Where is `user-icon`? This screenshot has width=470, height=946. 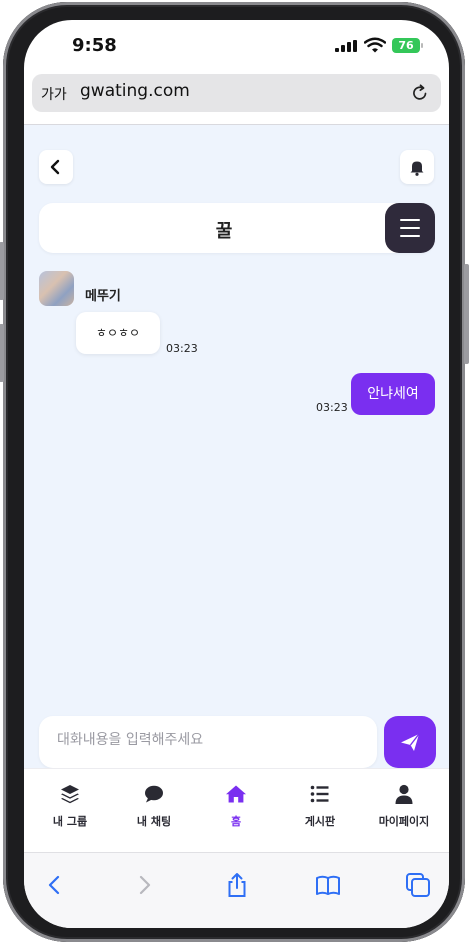 user-icon is located at coordinates (404, 794).